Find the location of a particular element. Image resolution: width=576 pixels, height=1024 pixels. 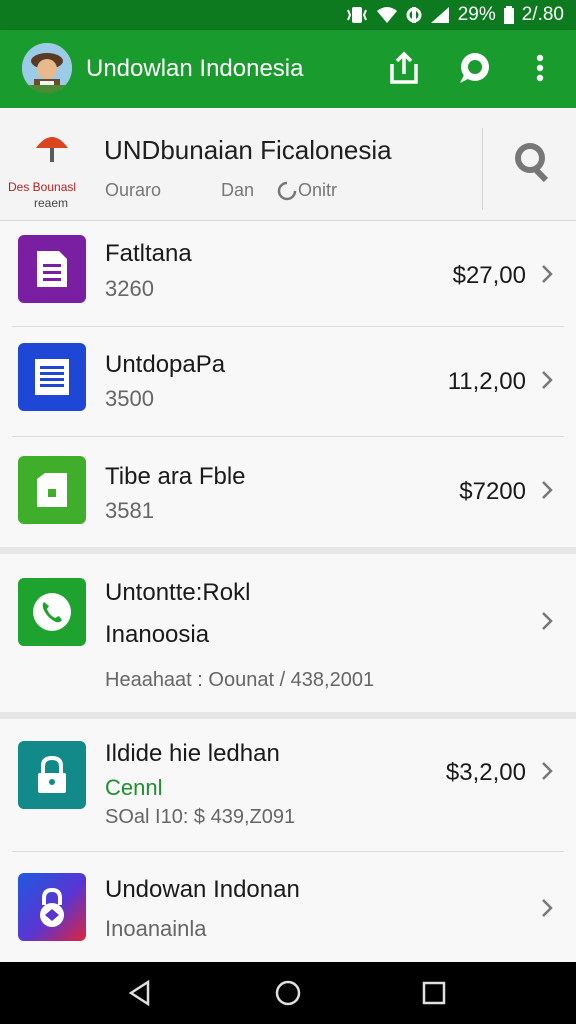

list-document-icon is located at coordinates (52, 377).